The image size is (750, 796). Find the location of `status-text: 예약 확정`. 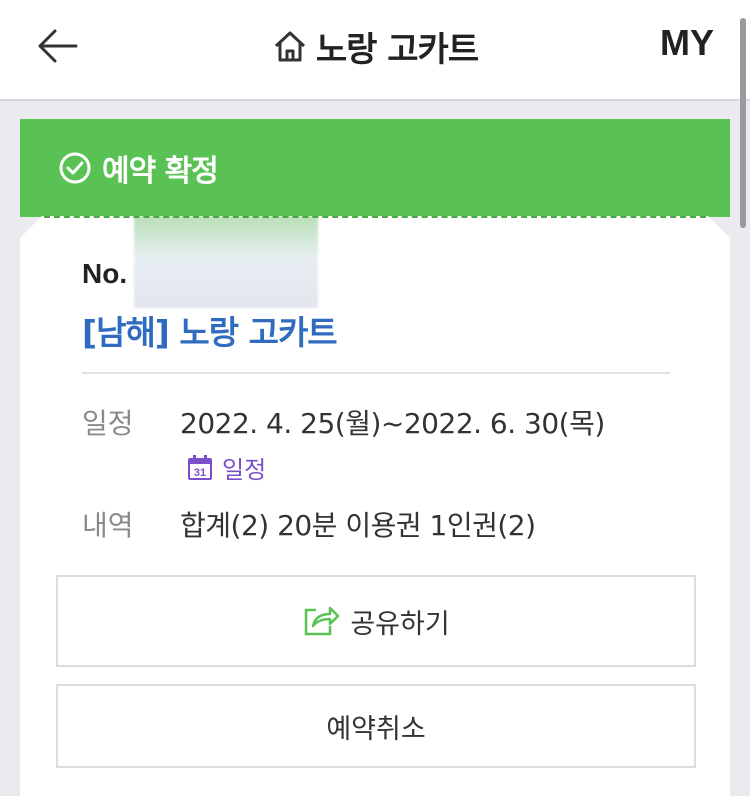

status-text: 예약 확정 is located at coordinates (160, 171).